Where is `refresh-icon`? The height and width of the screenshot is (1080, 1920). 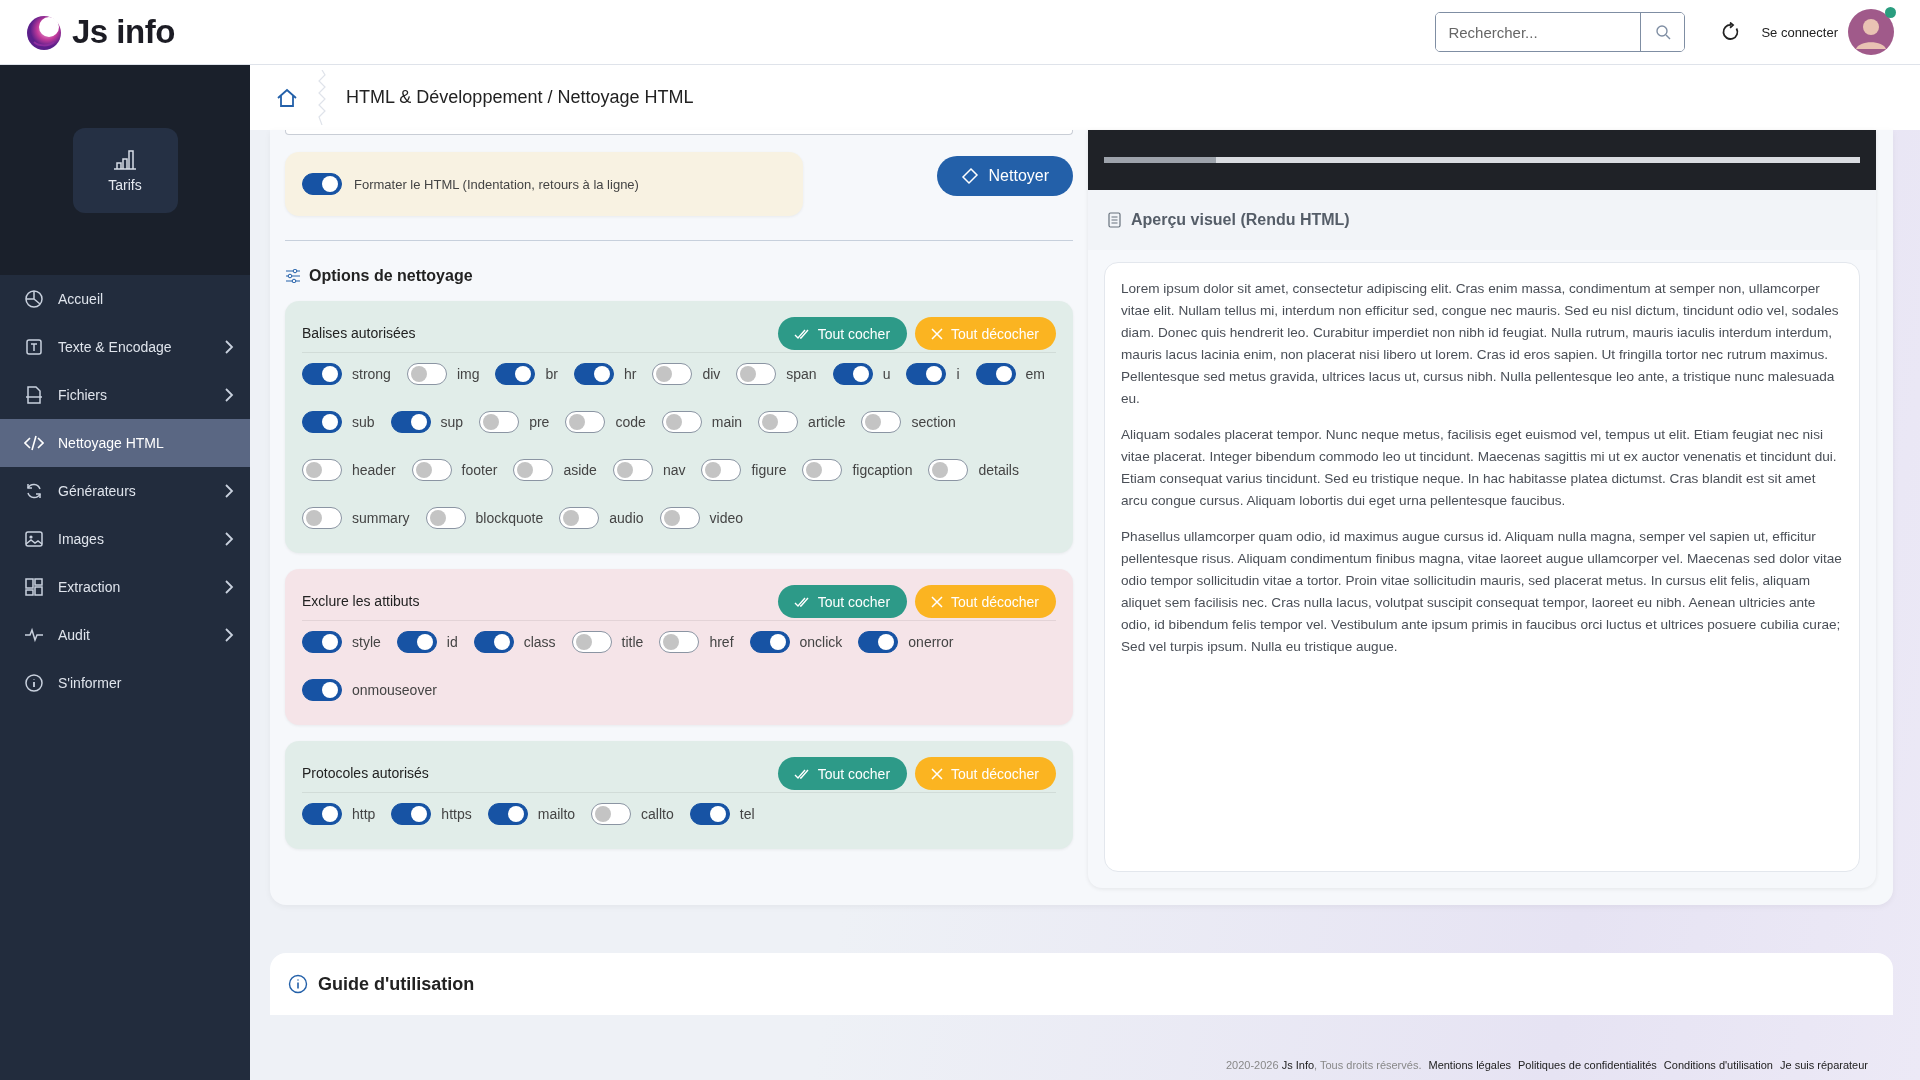 refresh-icon is located at coordinates (34, 491).